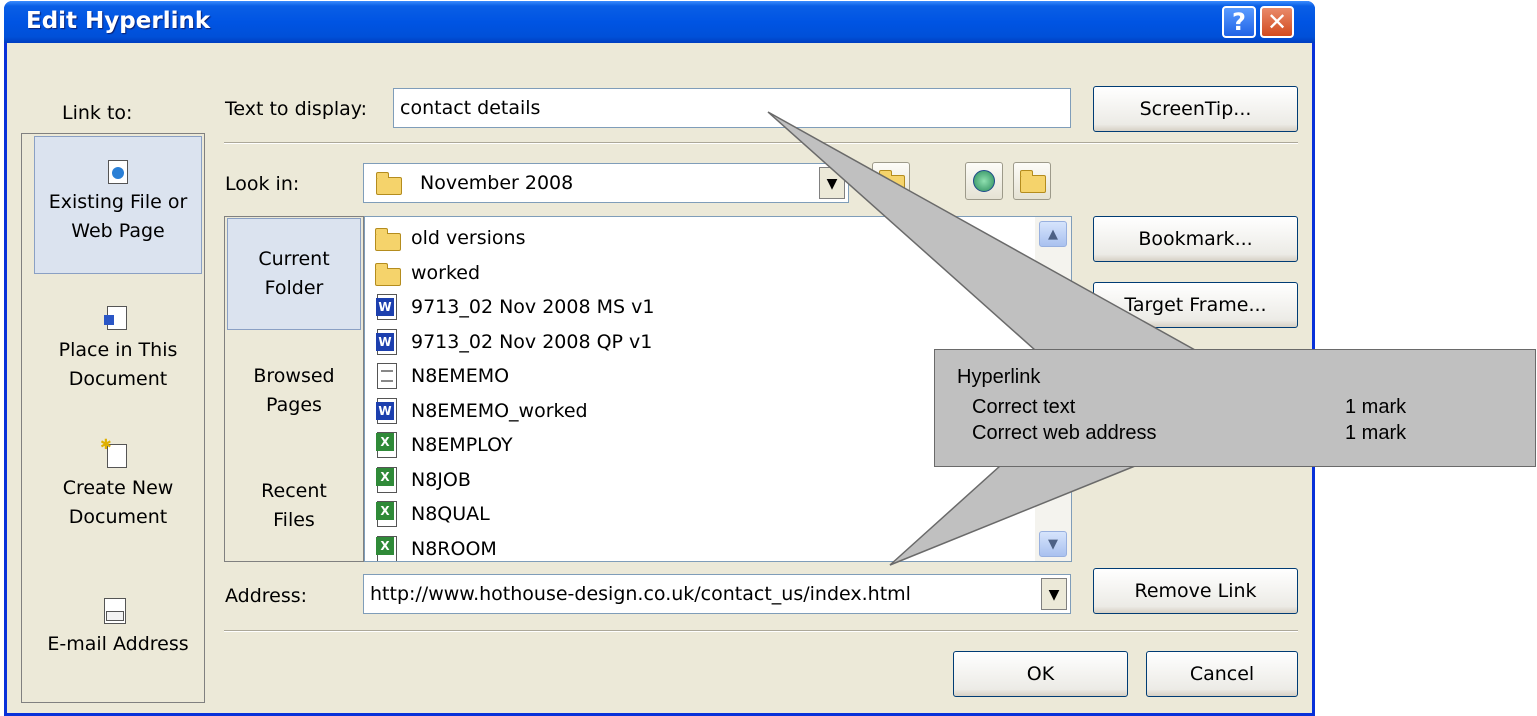 Image resolution: width=1537 pixels, height=716 pixels. What do you see at coordinates (1376, 433) in the screenshot?
I see `annotation-marks-2: 1 mark` at bounding box center [1376, 433].